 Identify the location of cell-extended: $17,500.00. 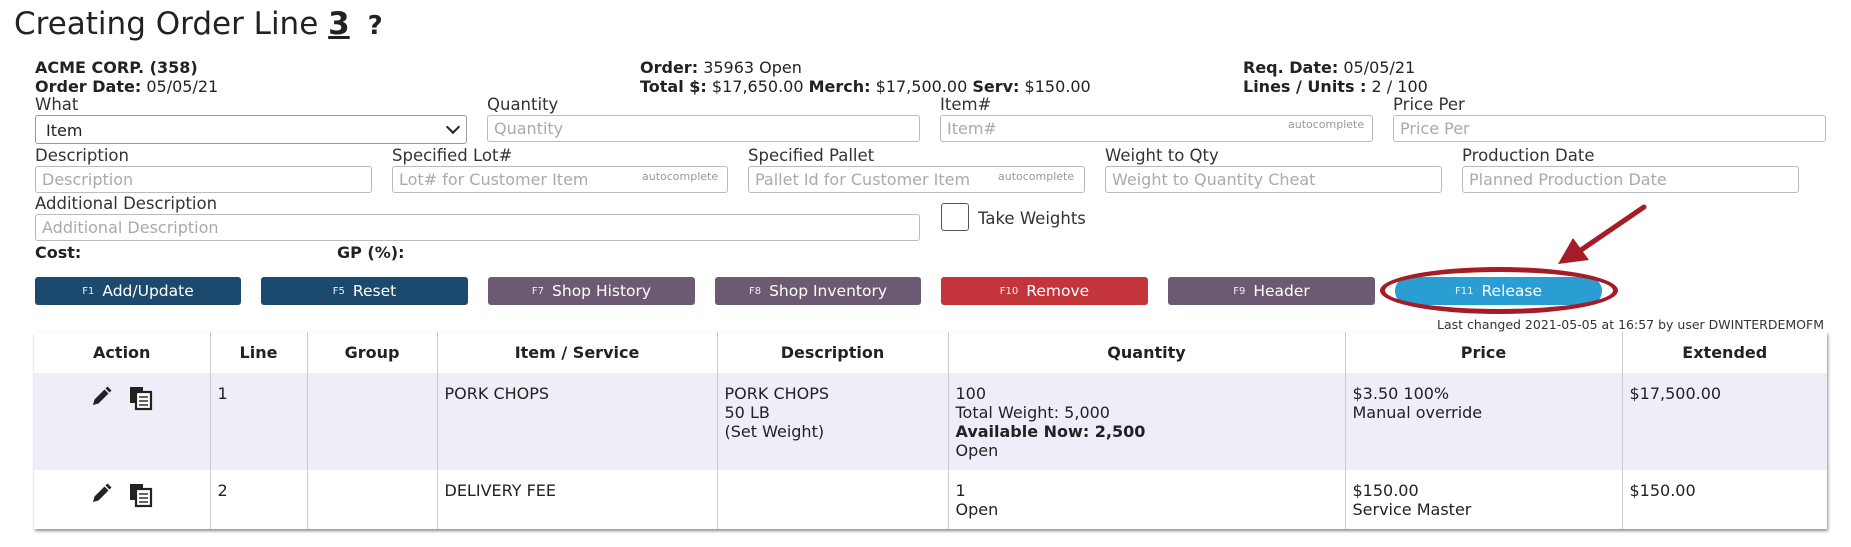
(1724, 421).